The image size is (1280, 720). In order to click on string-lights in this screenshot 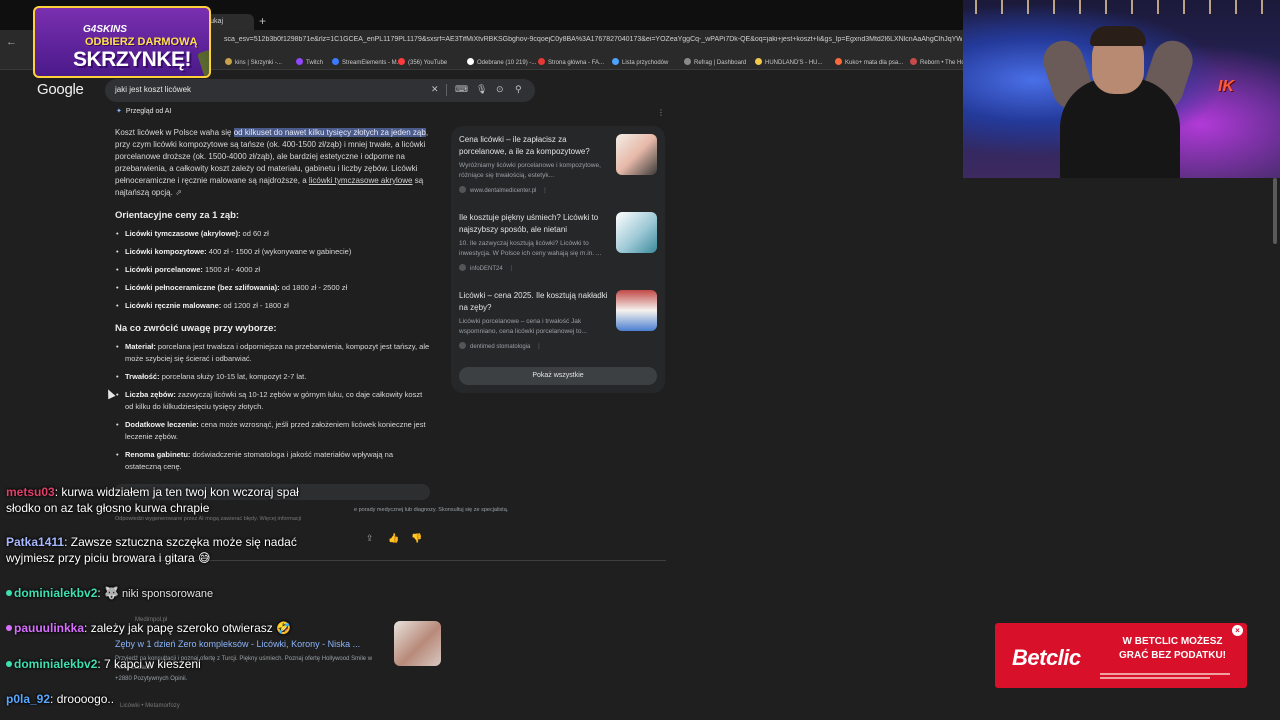, I will do `click(1121, 7)`.